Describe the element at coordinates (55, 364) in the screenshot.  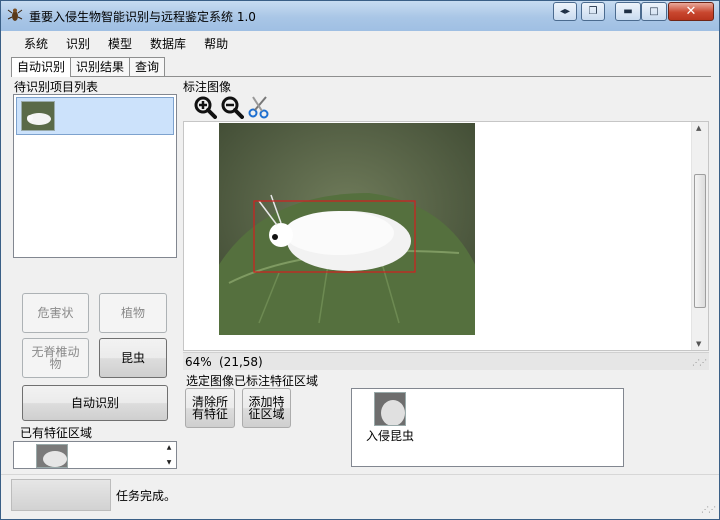
I see `invertebrate-label-line2: 物` at that location.